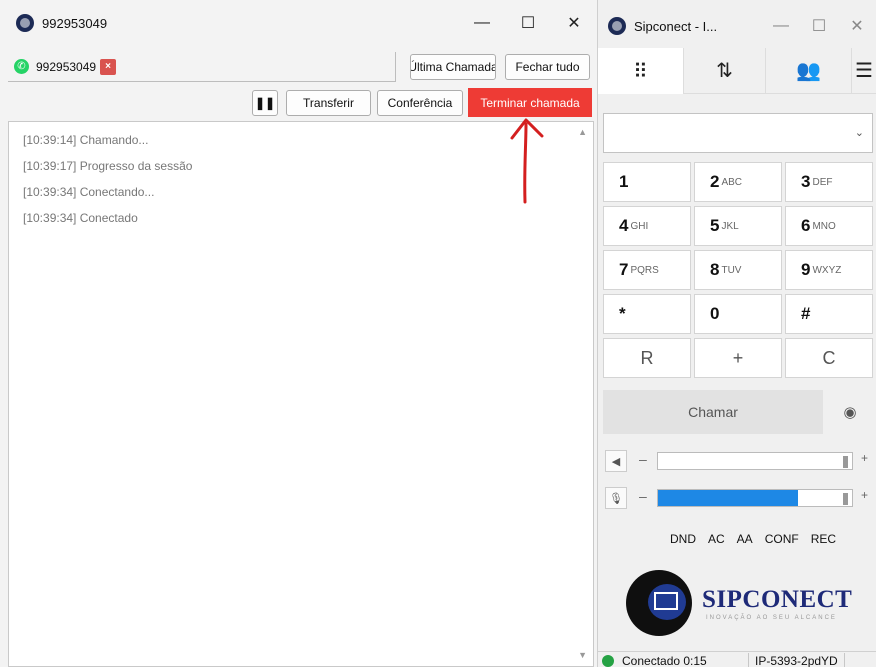  I want to click on tab-transfers: ⇅, so click(725, 71).